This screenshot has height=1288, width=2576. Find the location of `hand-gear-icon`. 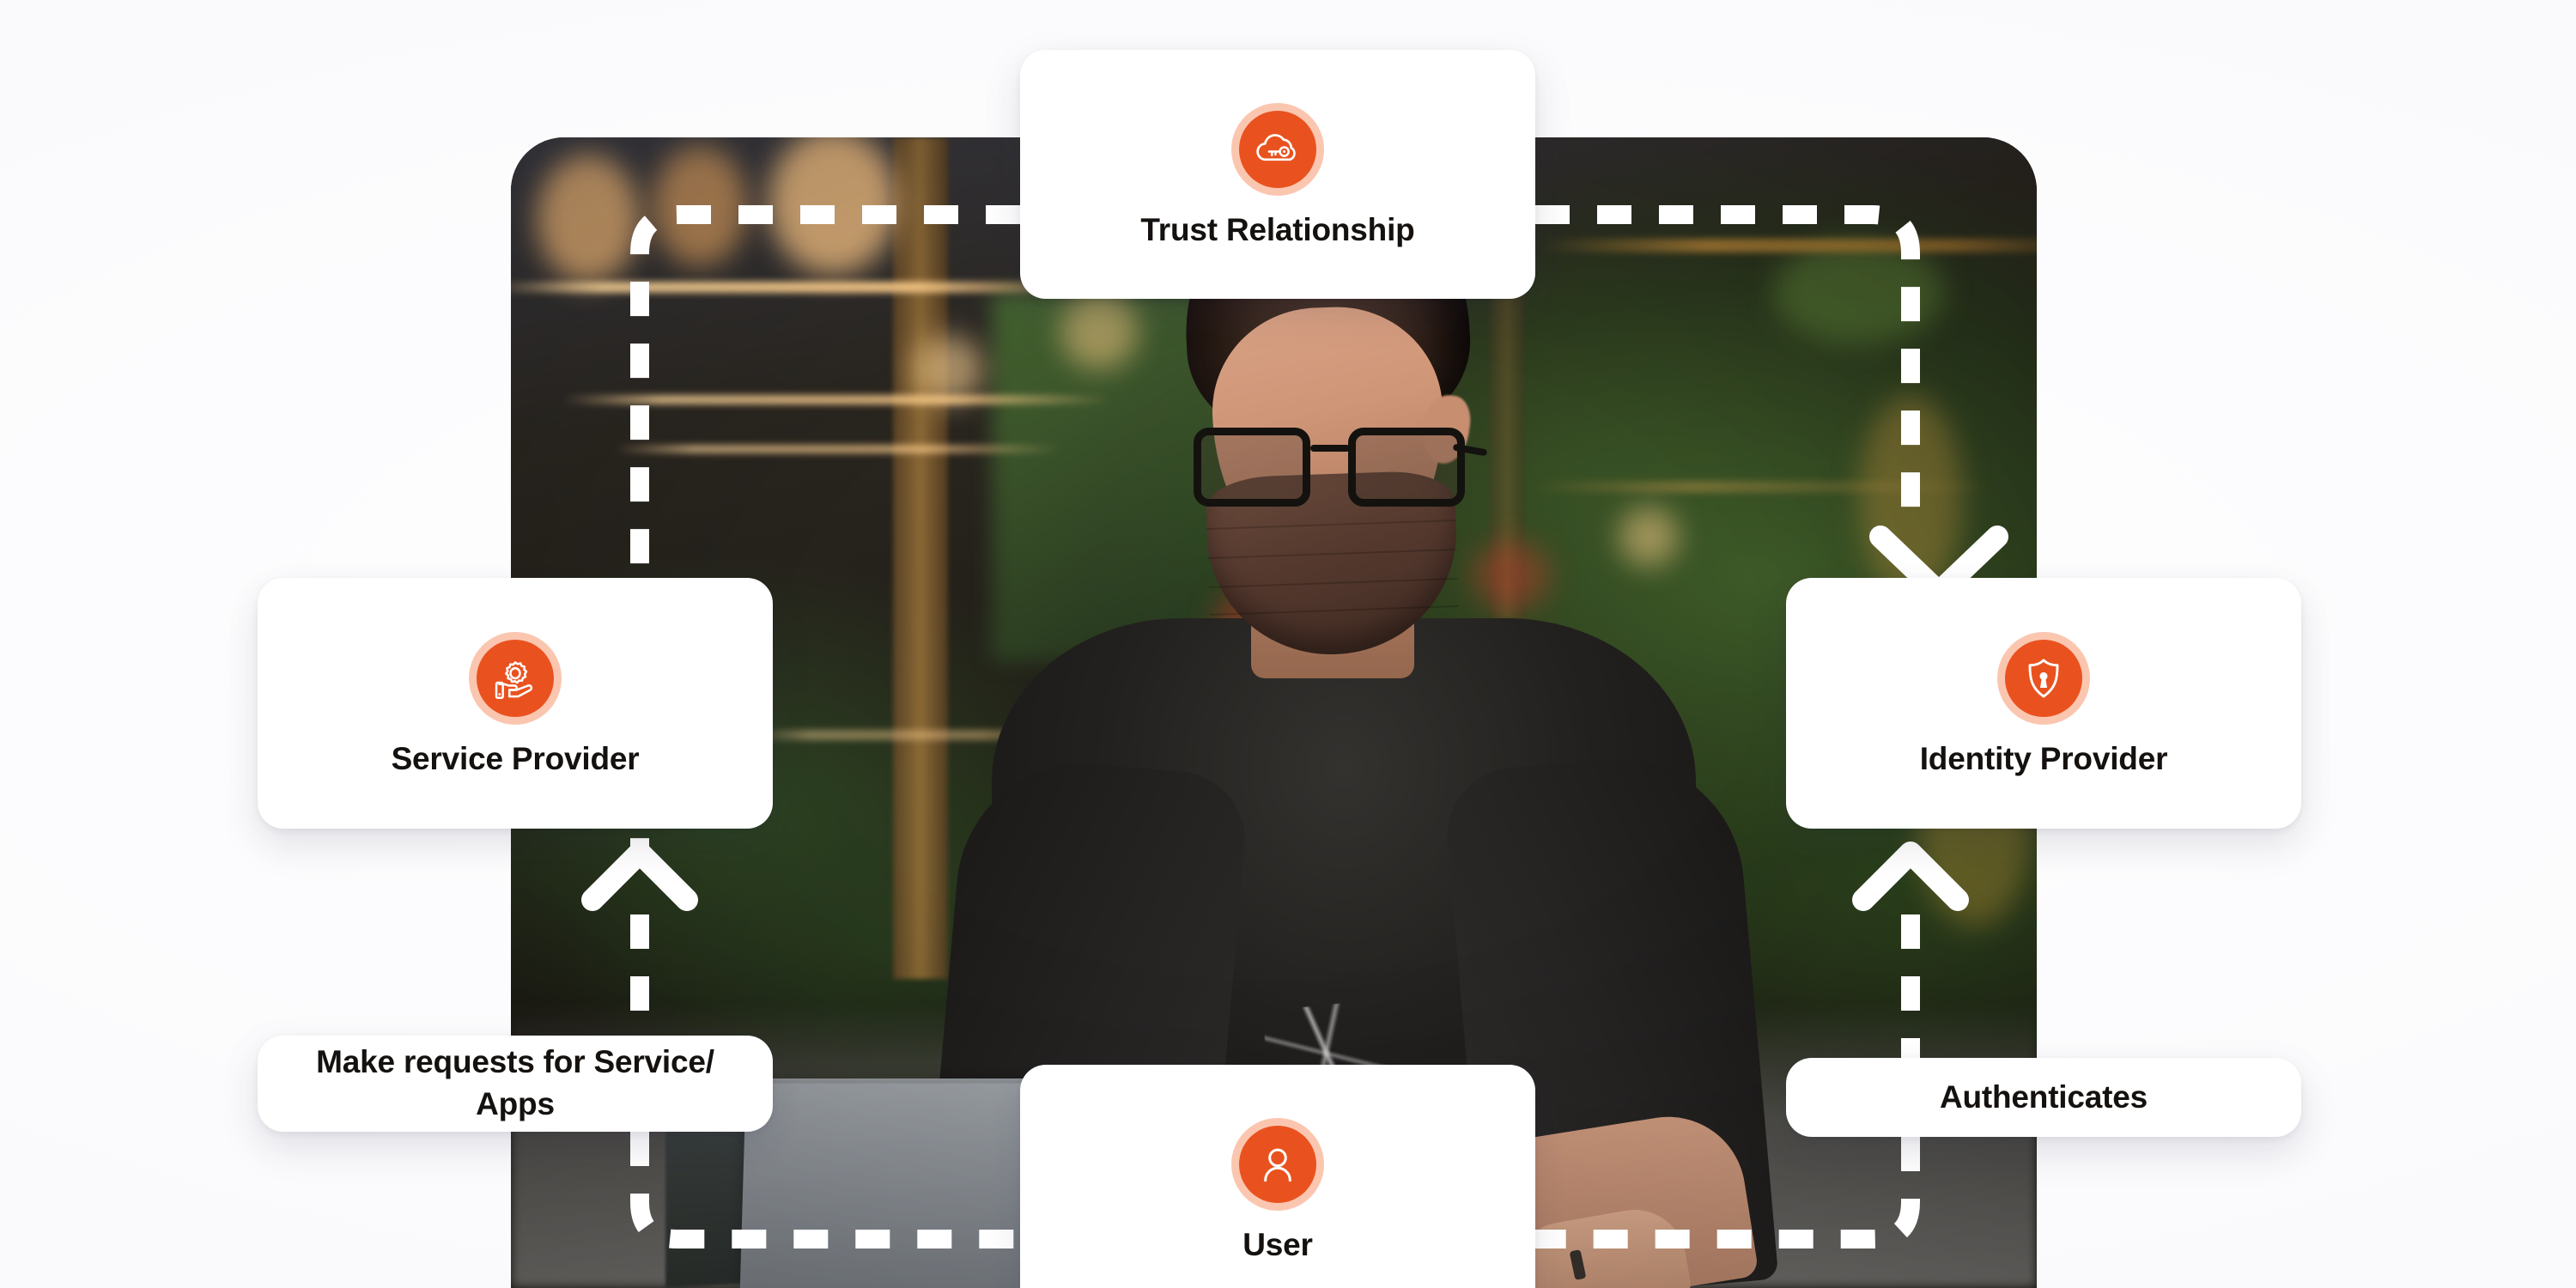

hand-gear-icon is located at coordinates (515, 679).